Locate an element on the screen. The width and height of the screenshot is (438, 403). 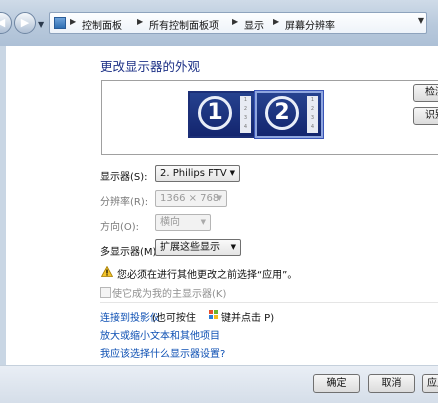
display-label: 显示器(S): is located at coordinates (124, 177).